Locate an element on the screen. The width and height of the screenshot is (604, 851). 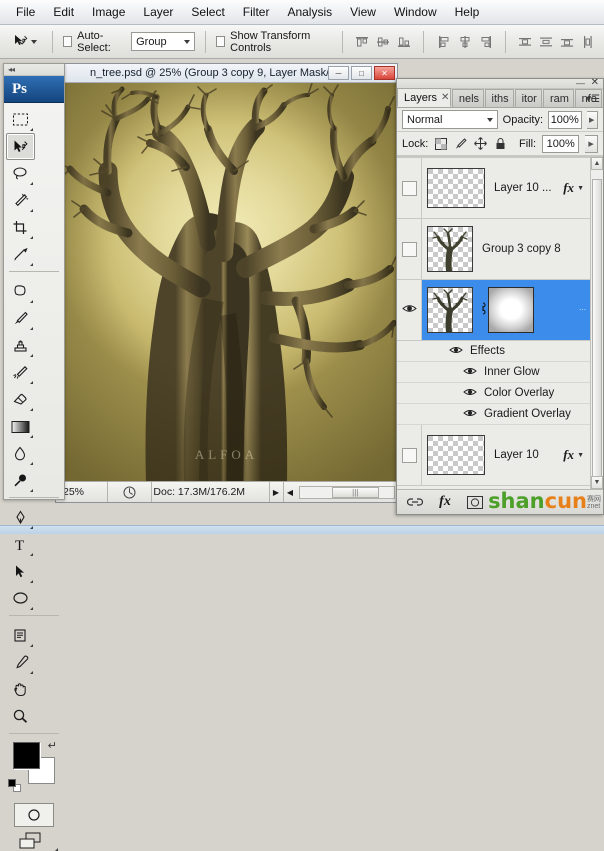
lock-transparent-pixels-icon is located at coordinates (441, 144).